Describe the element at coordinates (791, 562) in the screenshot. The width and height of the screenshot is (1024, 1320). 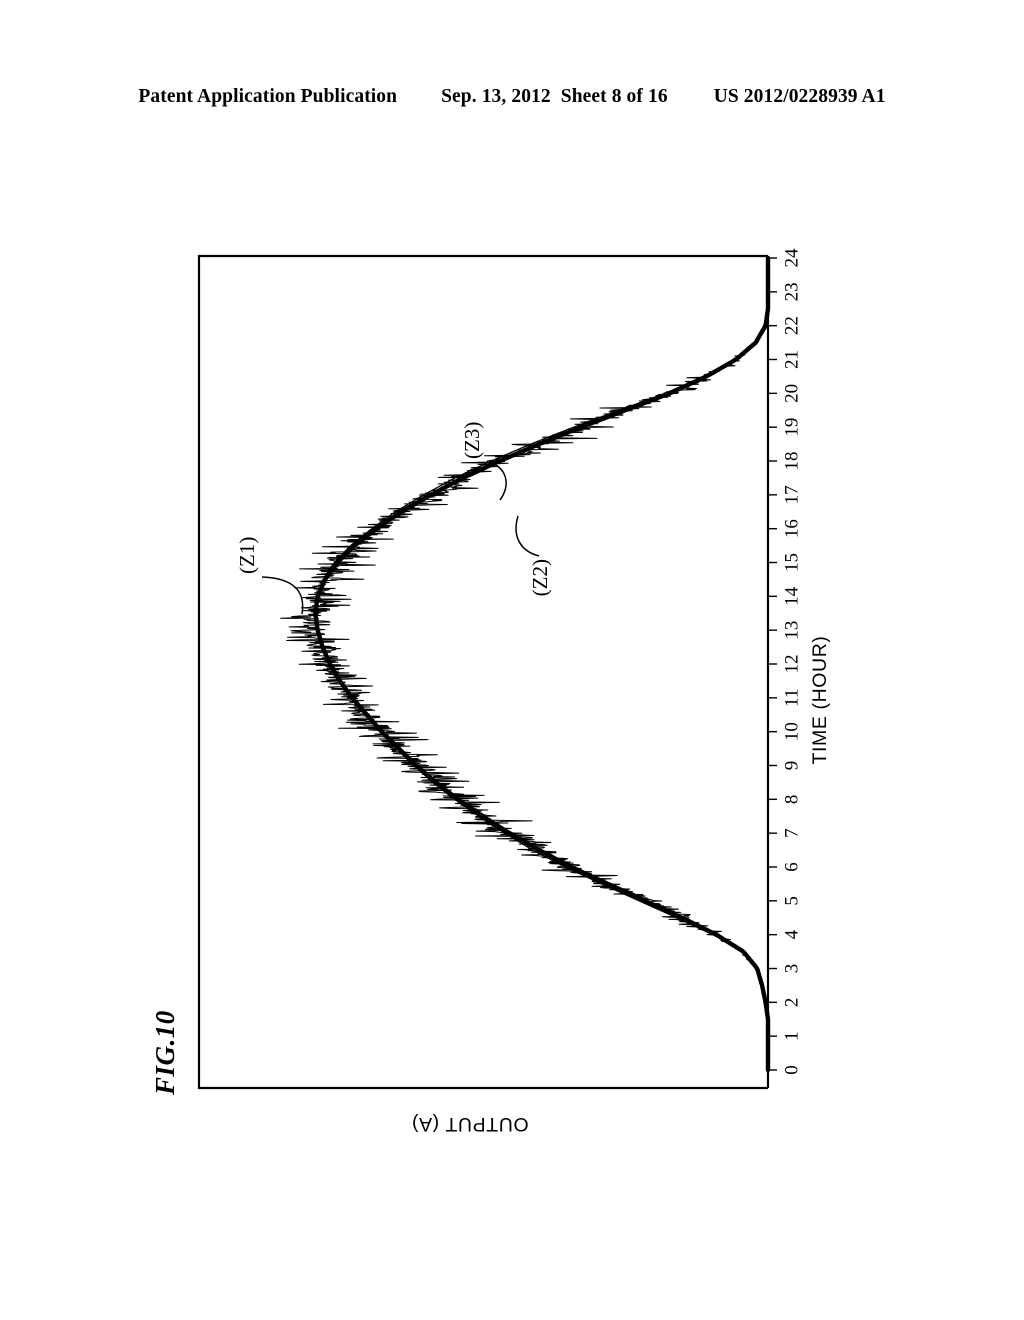
I see `time-tick-label: 15` at that location.